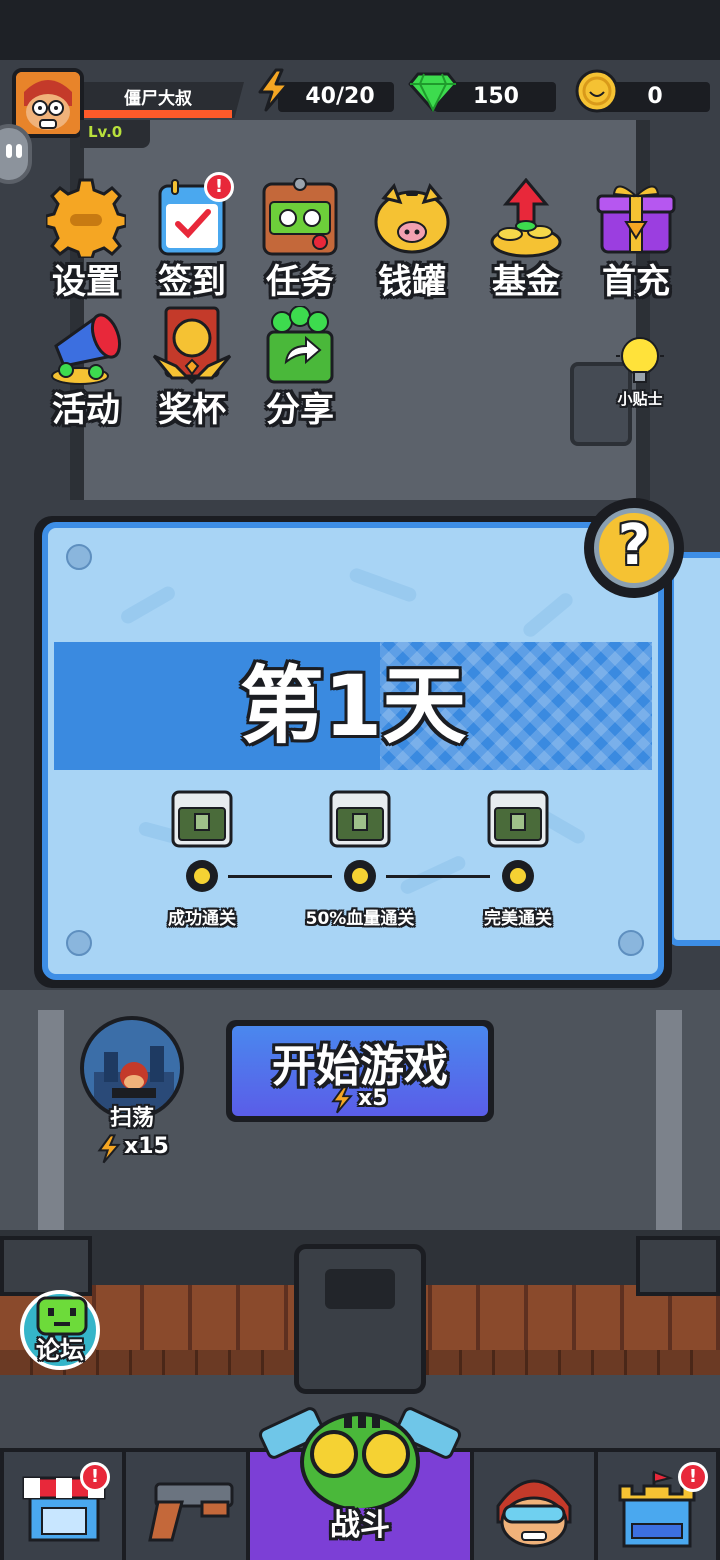 This screenshot has width=720, height=1560. What do you see at coordinates (373, 1098) in the screenshot?
I see `start-cost: x5` at bounding box center [373, 1098].